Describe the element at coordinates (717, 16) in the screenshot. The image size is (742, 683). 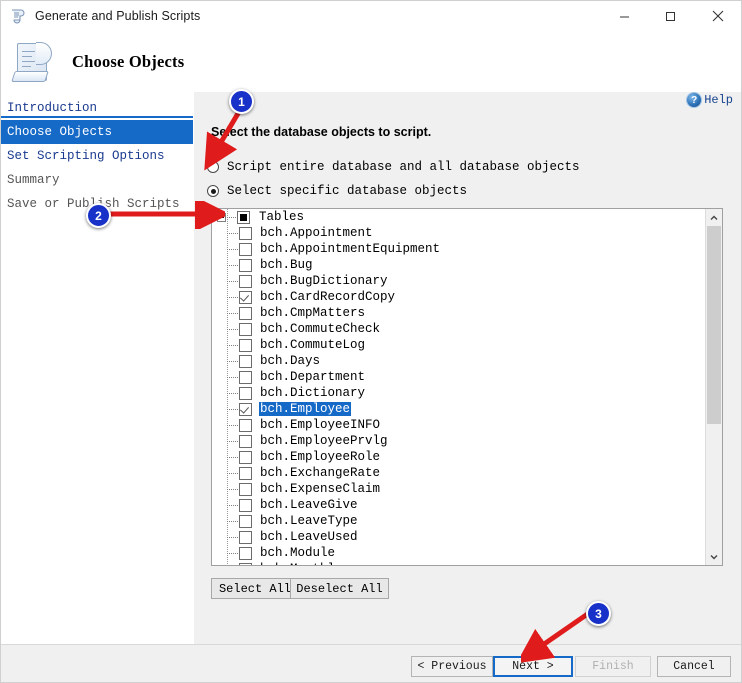
I see `close-button` at that location.